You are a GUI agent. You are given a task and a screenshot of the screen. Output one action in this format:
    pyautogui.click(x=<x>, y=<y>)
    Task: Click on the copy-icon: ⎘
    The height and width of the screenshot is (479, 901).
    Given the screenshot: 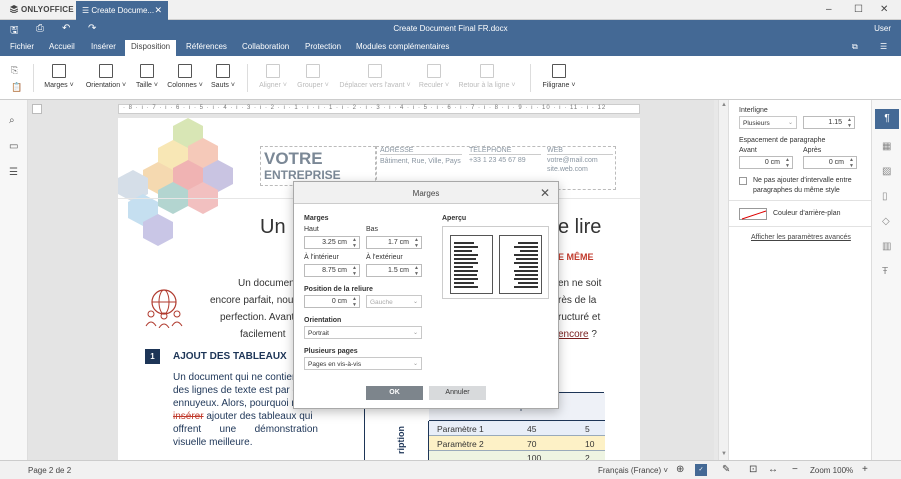 What is the action you would take?
    pyautogui.click(x=14, y=70)
    